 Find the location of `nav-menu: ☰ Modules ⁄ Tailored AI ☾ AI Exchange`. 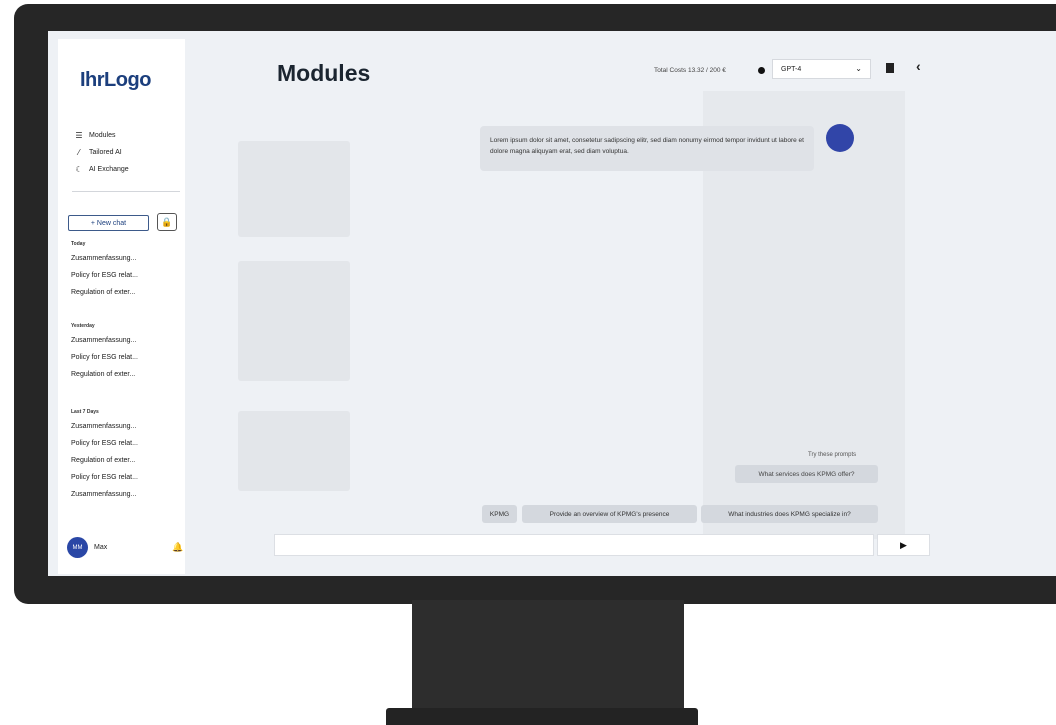

nav-menu: ☰ Modules ⁄ Tailored AI ☾ AI Exchange is located at coordinates (101, 152).